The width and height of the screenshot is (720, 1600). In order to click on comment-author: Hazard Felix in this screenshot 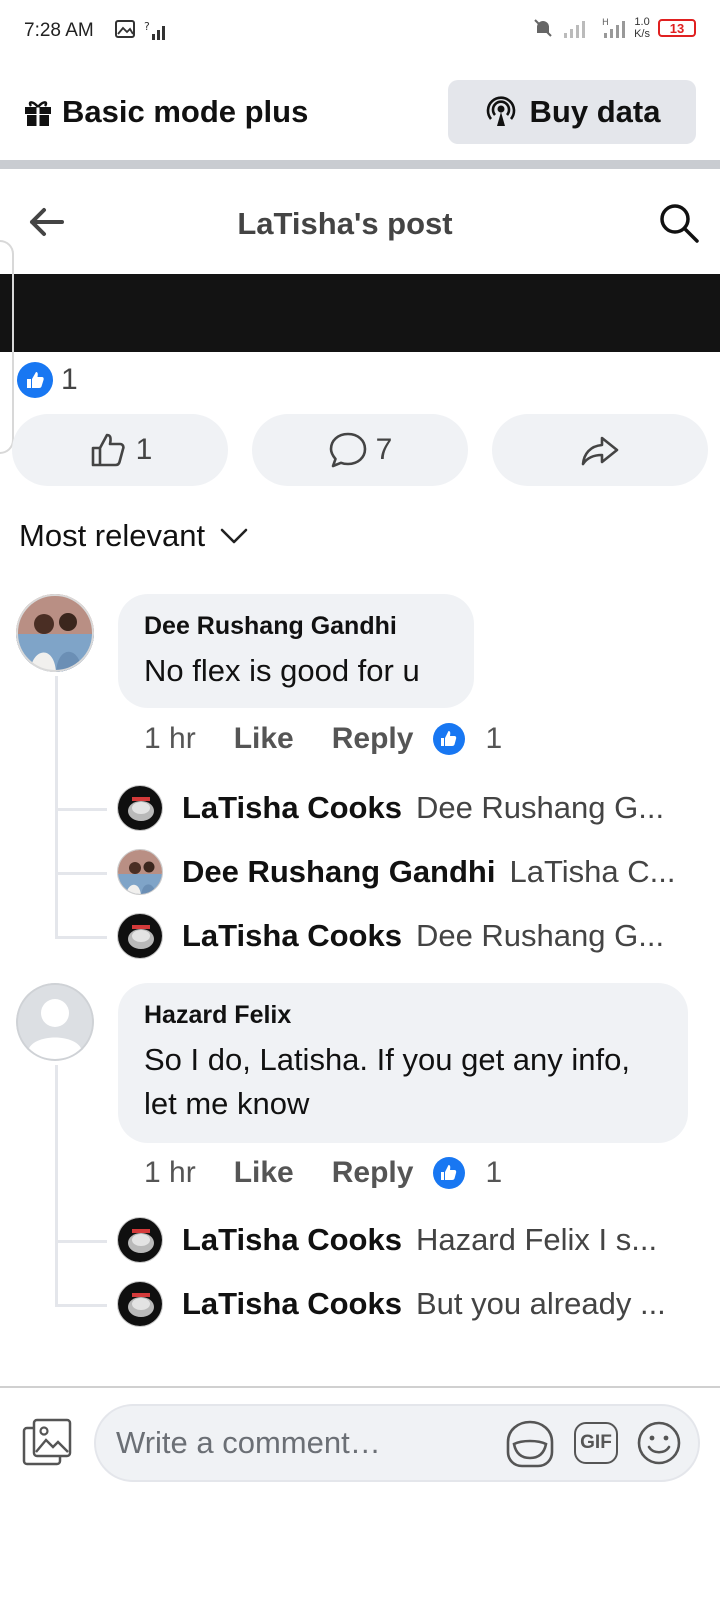, I will do `click(403, 1015)`.